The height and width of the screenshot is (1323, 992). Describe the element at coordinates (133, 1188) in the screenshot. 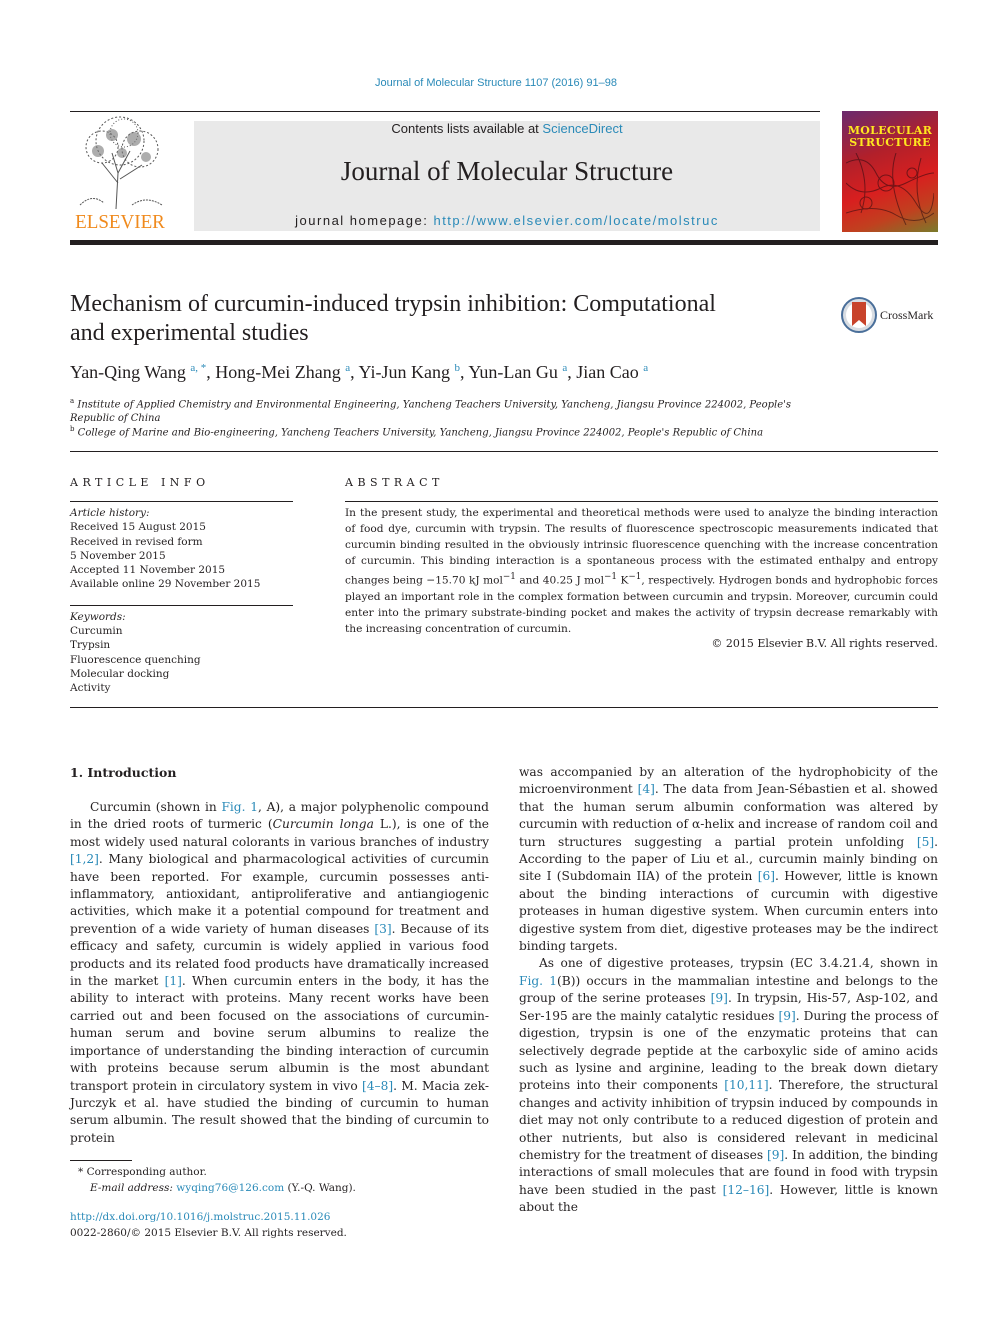

I see `email-label: E-mail address:` at that location.